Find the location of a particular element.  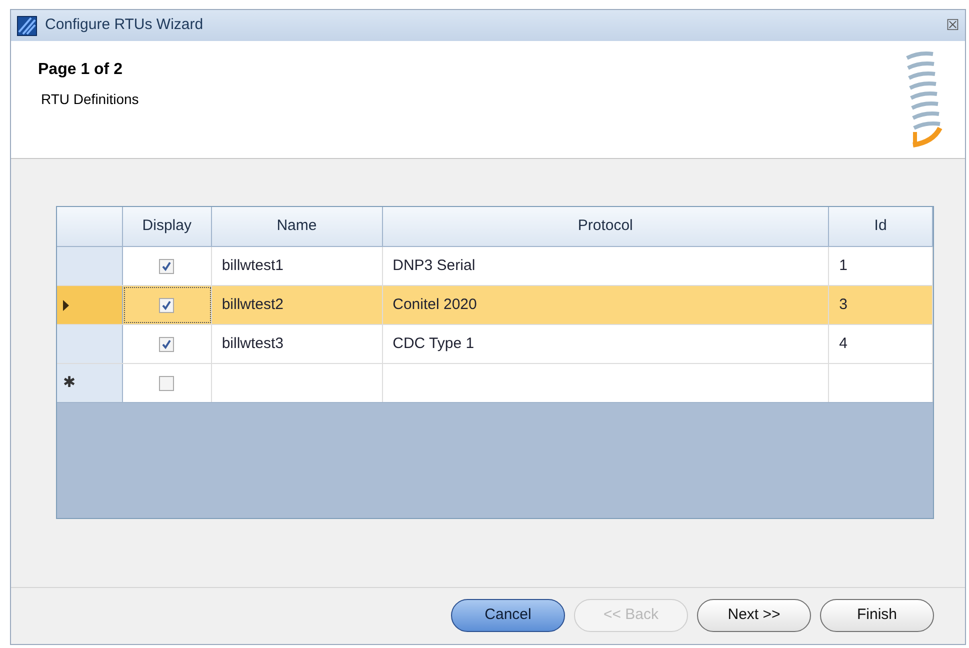

wizard-button: Finish is located at coordinates (877, 615).